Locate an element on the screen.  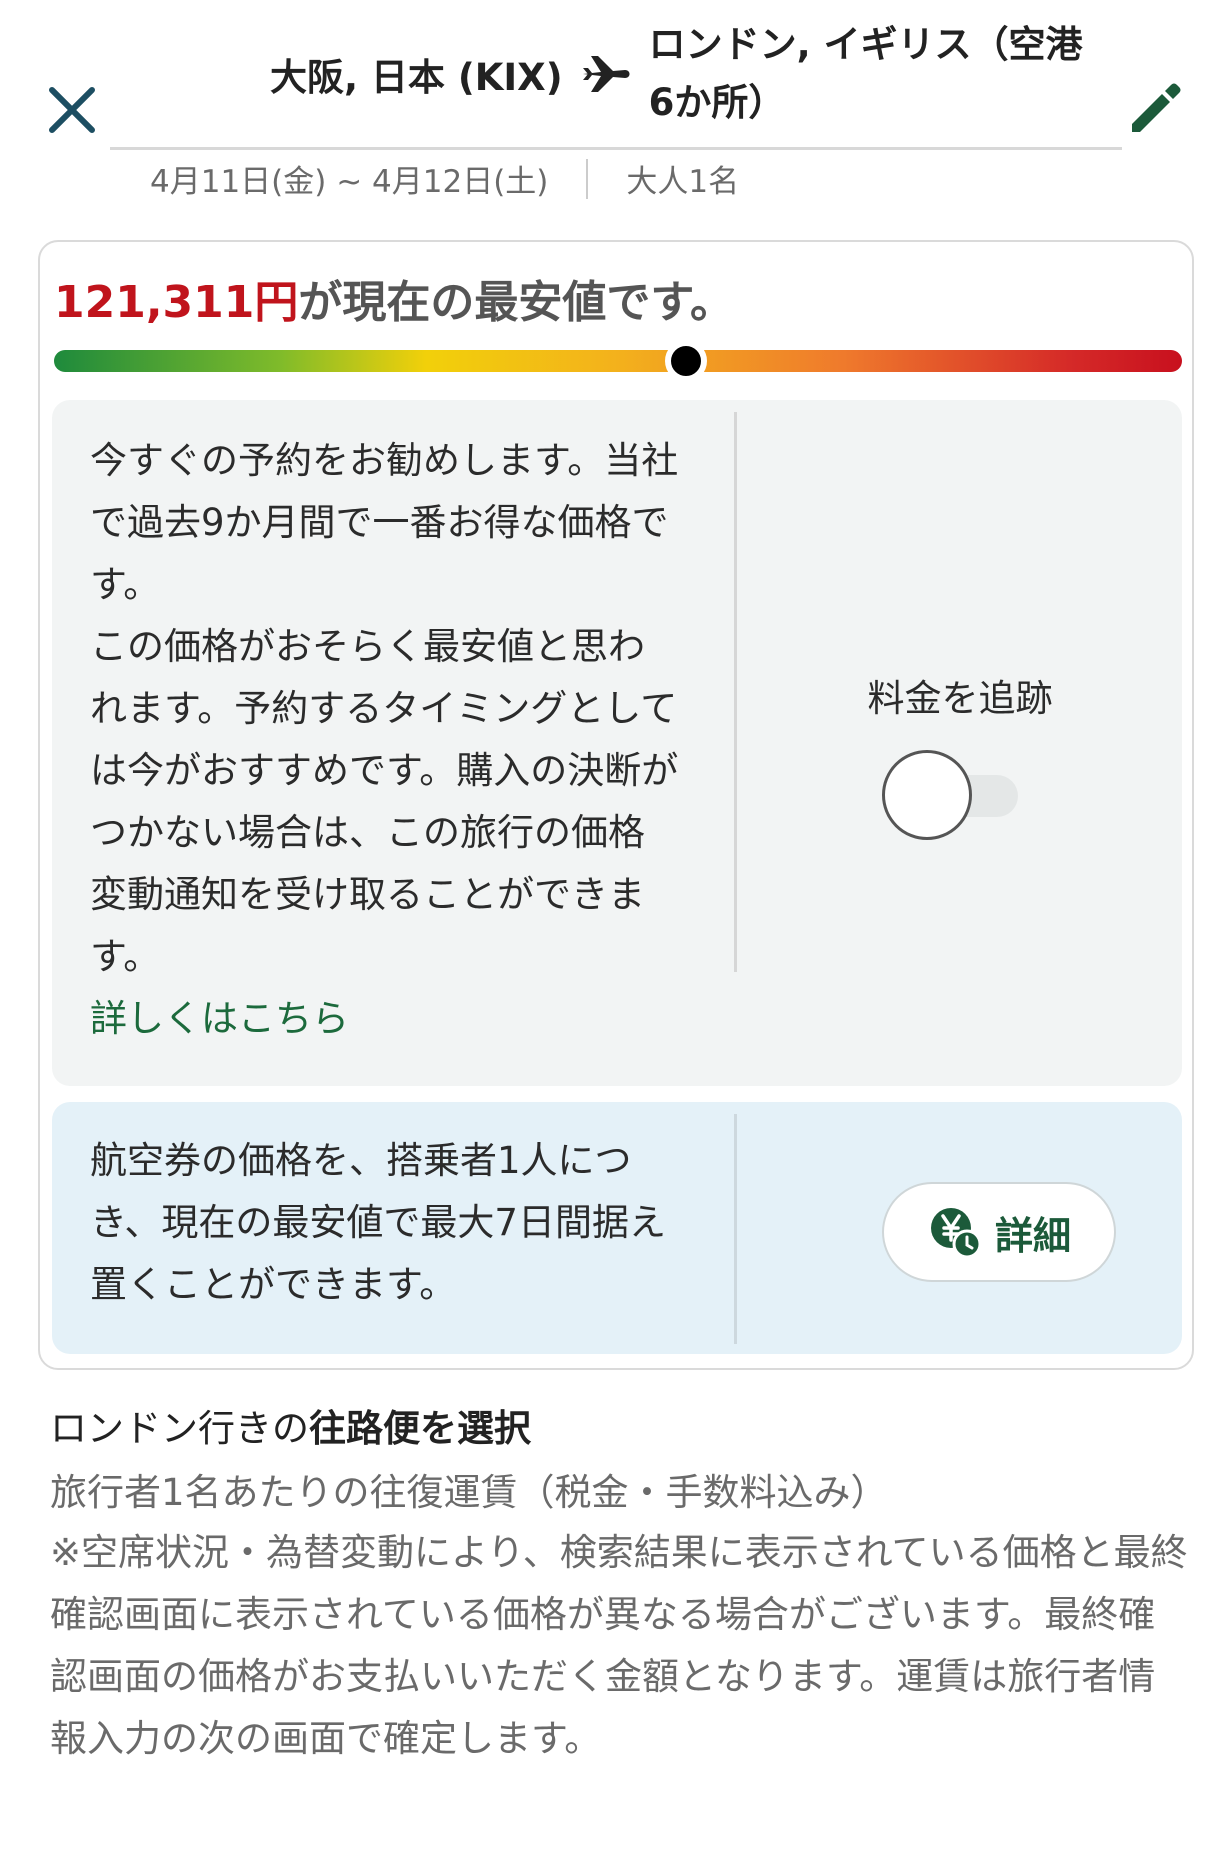
destination-label: ロンドン, イギリス（空港6か所） is located at coordinates (865, 73).